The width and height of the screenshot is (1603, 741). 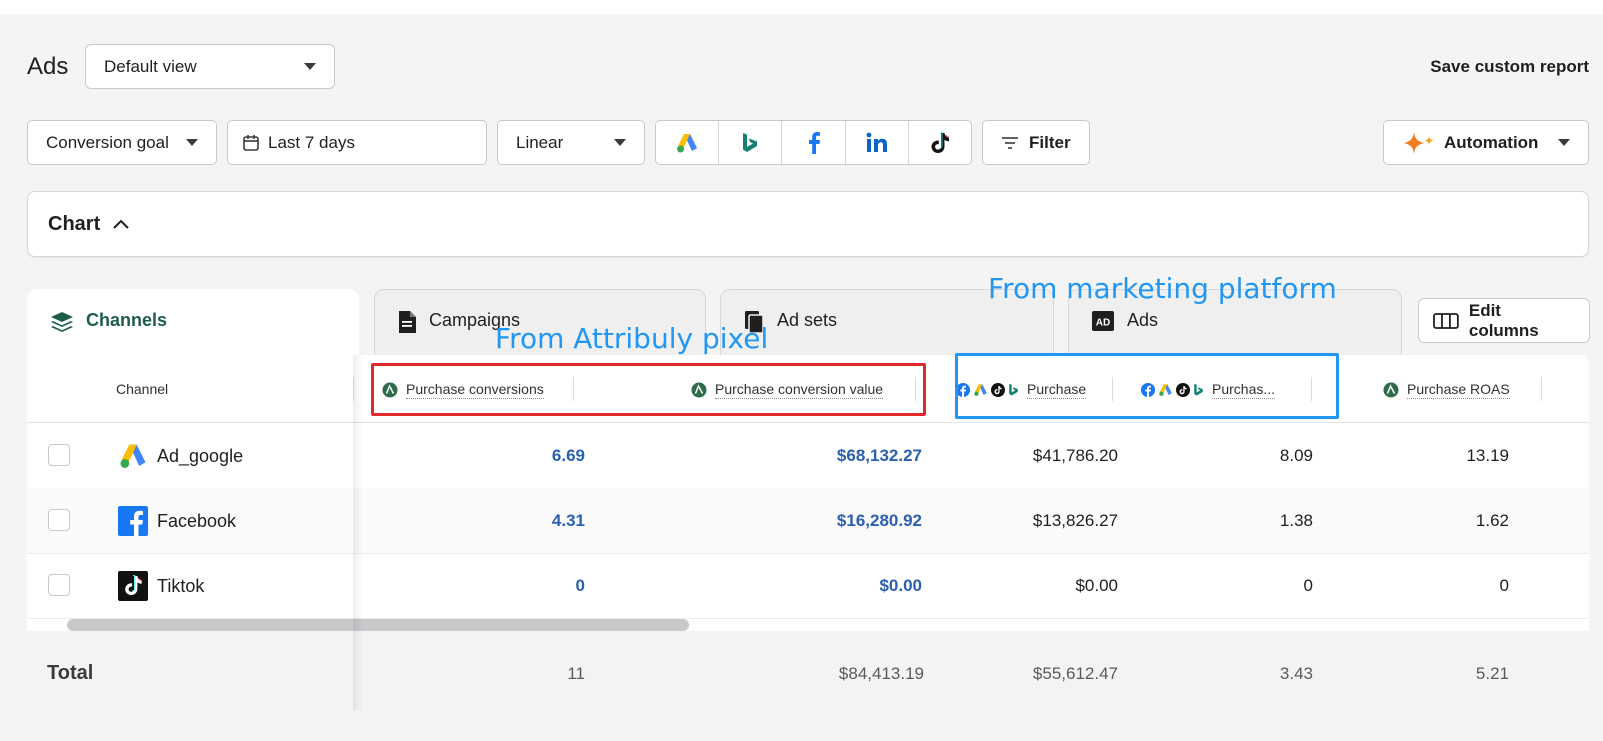 I want to click on tab-ad-sets-label: Ad sets, so click(x=807, y=320).